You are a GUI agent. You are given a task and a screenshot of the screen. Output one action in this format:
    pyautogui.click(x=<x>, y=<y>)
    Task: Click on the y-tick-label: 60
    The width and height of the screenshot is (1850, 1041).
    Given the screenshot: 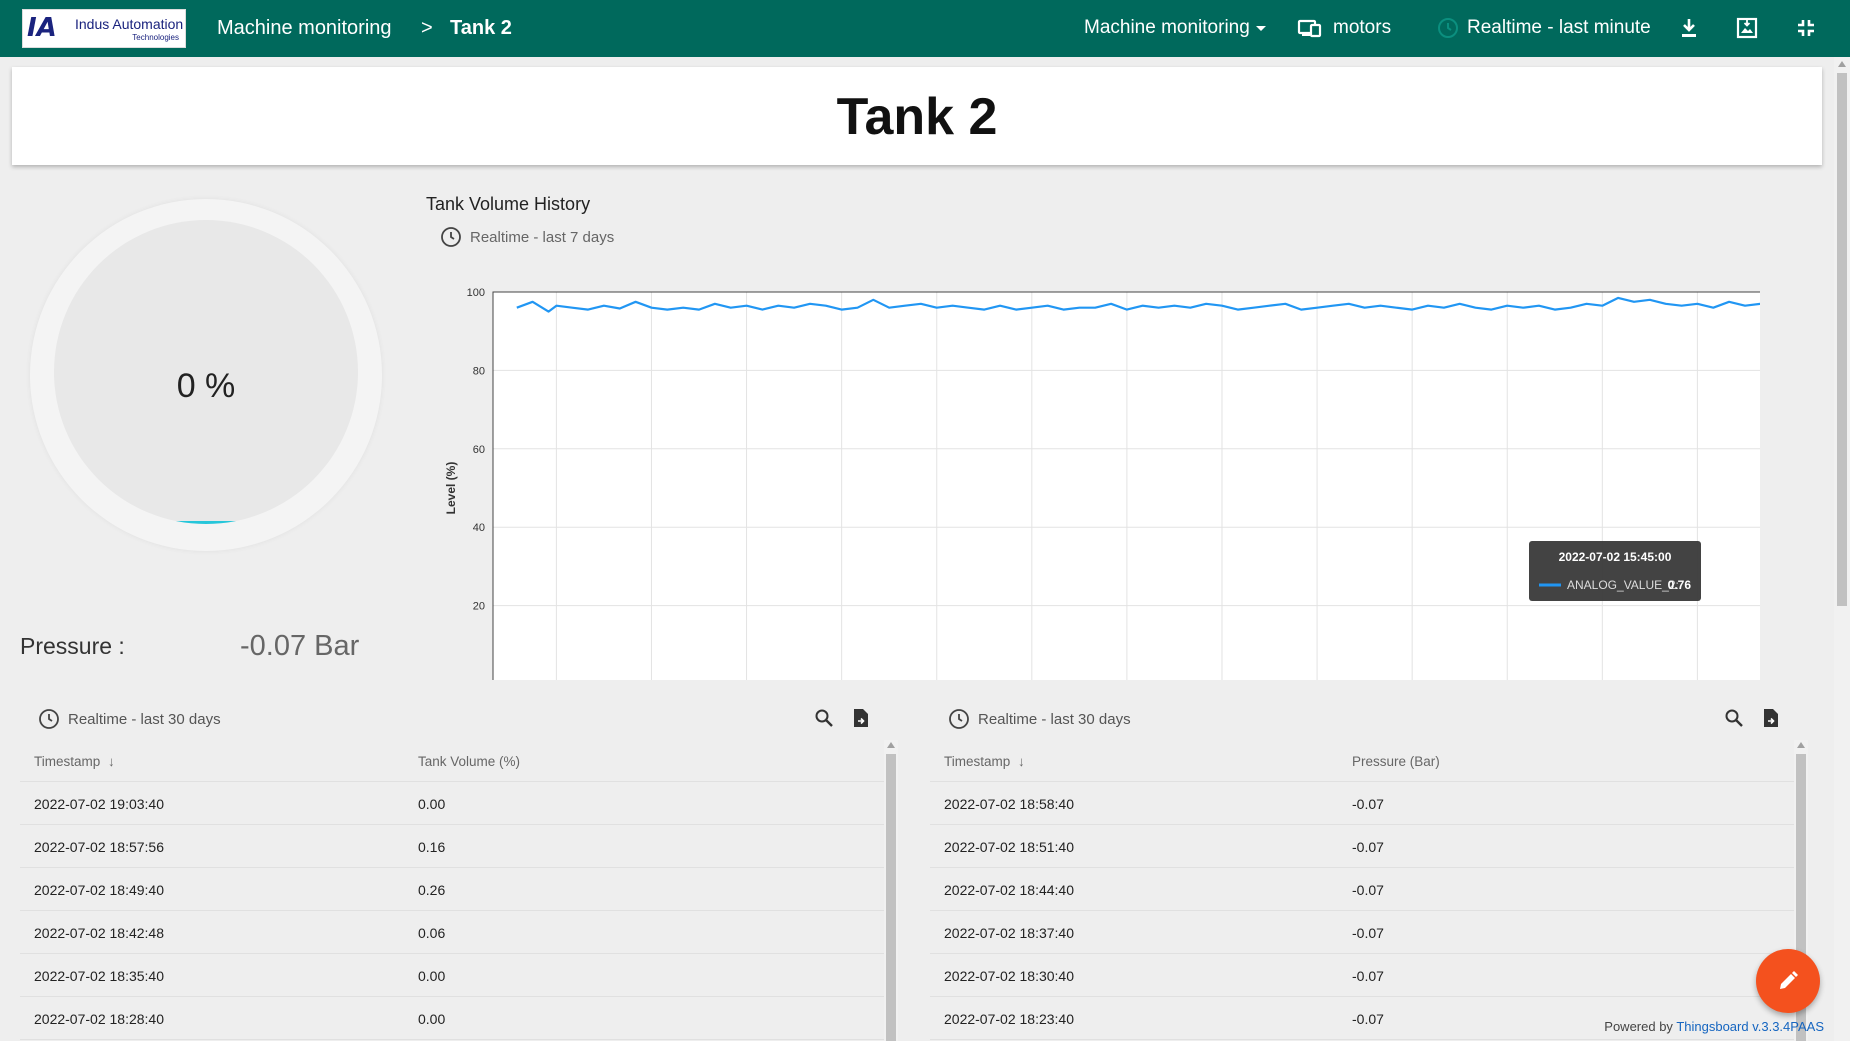 What is the action you would take?
    pyautogui.click(x=479, y=450)
    